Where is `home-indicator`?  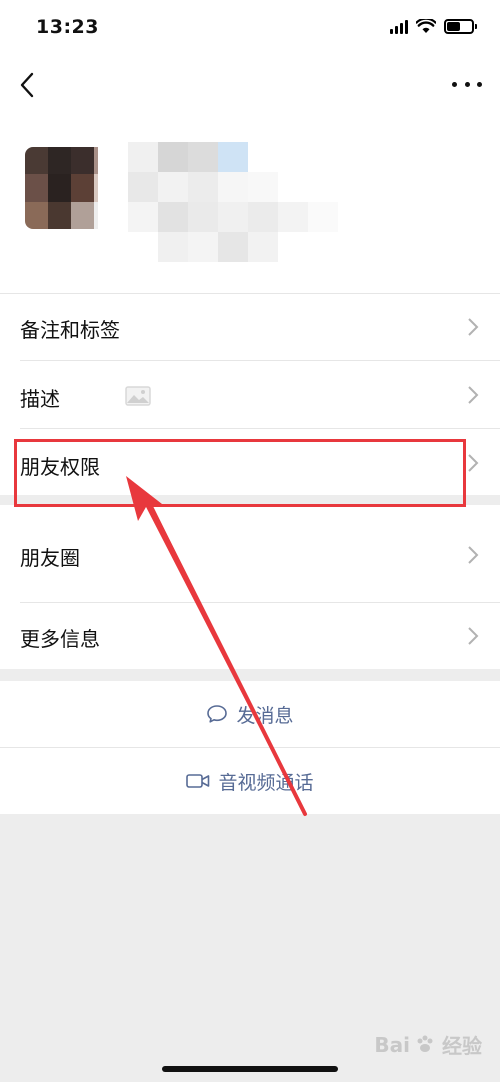 home-indicator is located at coordinates (250, 1069).